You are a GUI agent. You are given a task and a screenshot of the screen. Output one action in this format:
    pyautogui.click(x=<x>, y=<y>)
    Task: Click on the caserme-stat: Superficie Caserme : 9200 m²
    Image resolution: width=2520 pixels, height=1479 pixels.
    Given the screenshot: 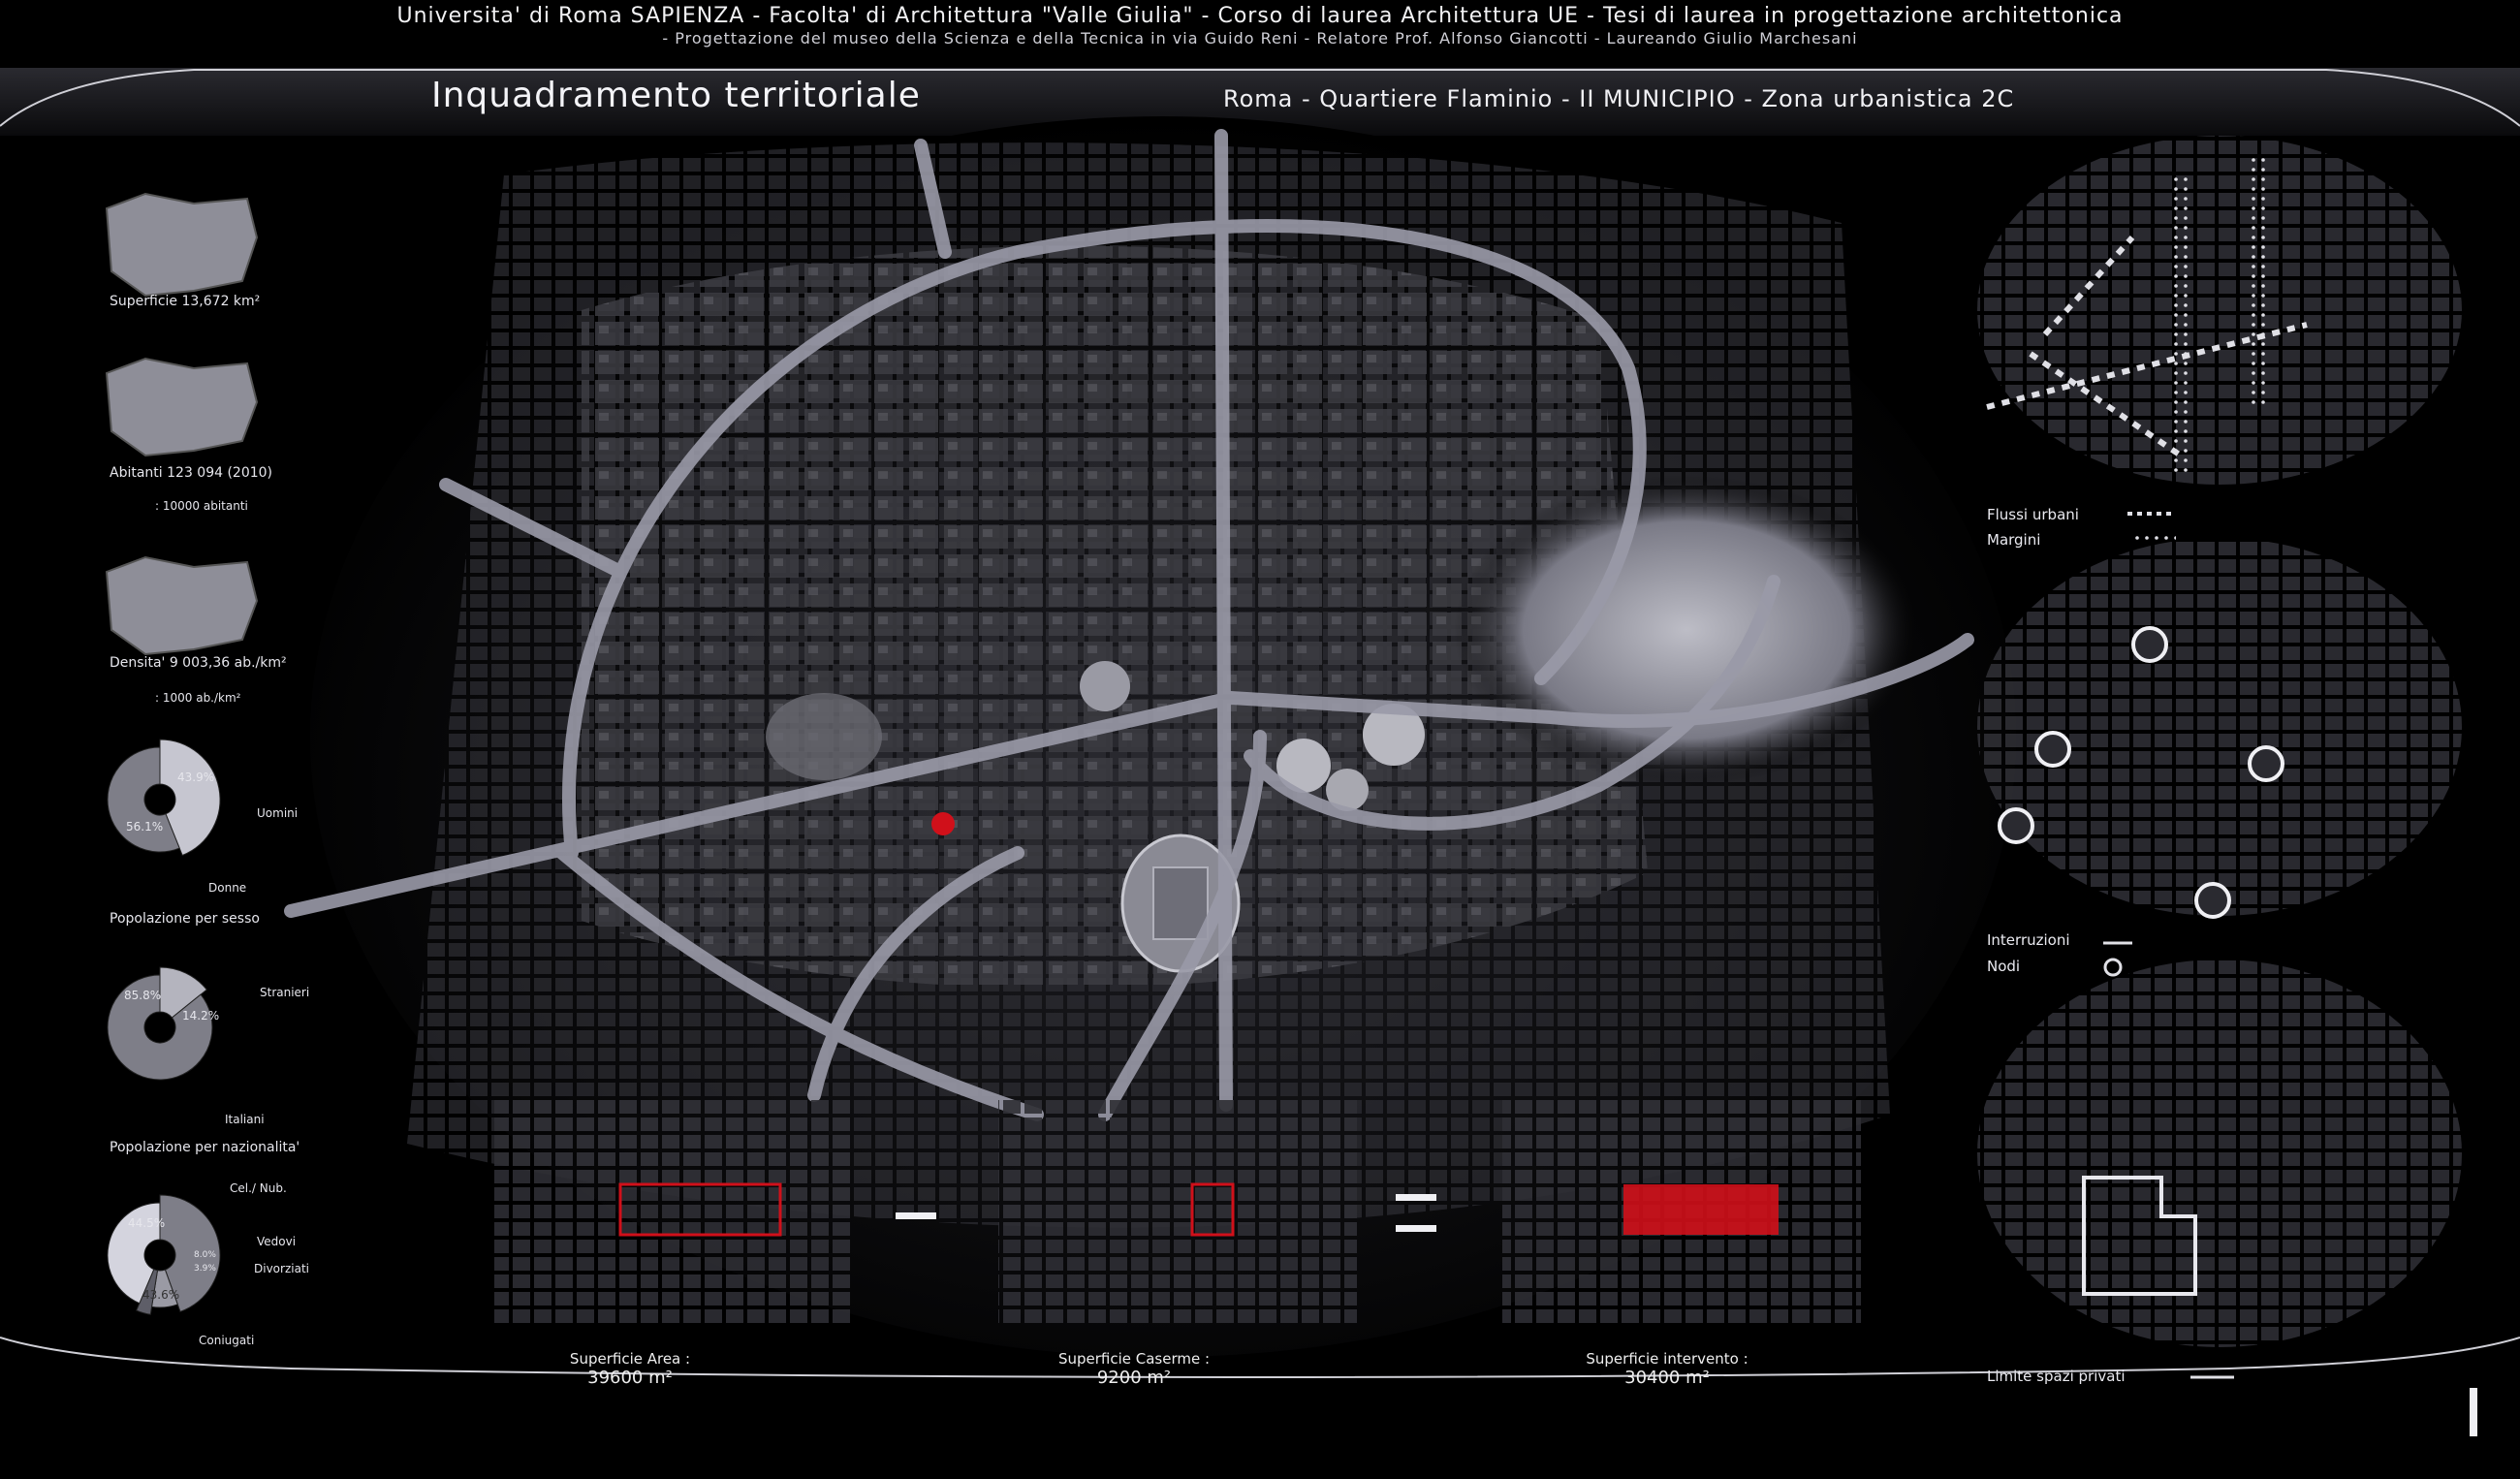 What is the action you would take?
    pyautogui.click(x=1134, y=1369)
    